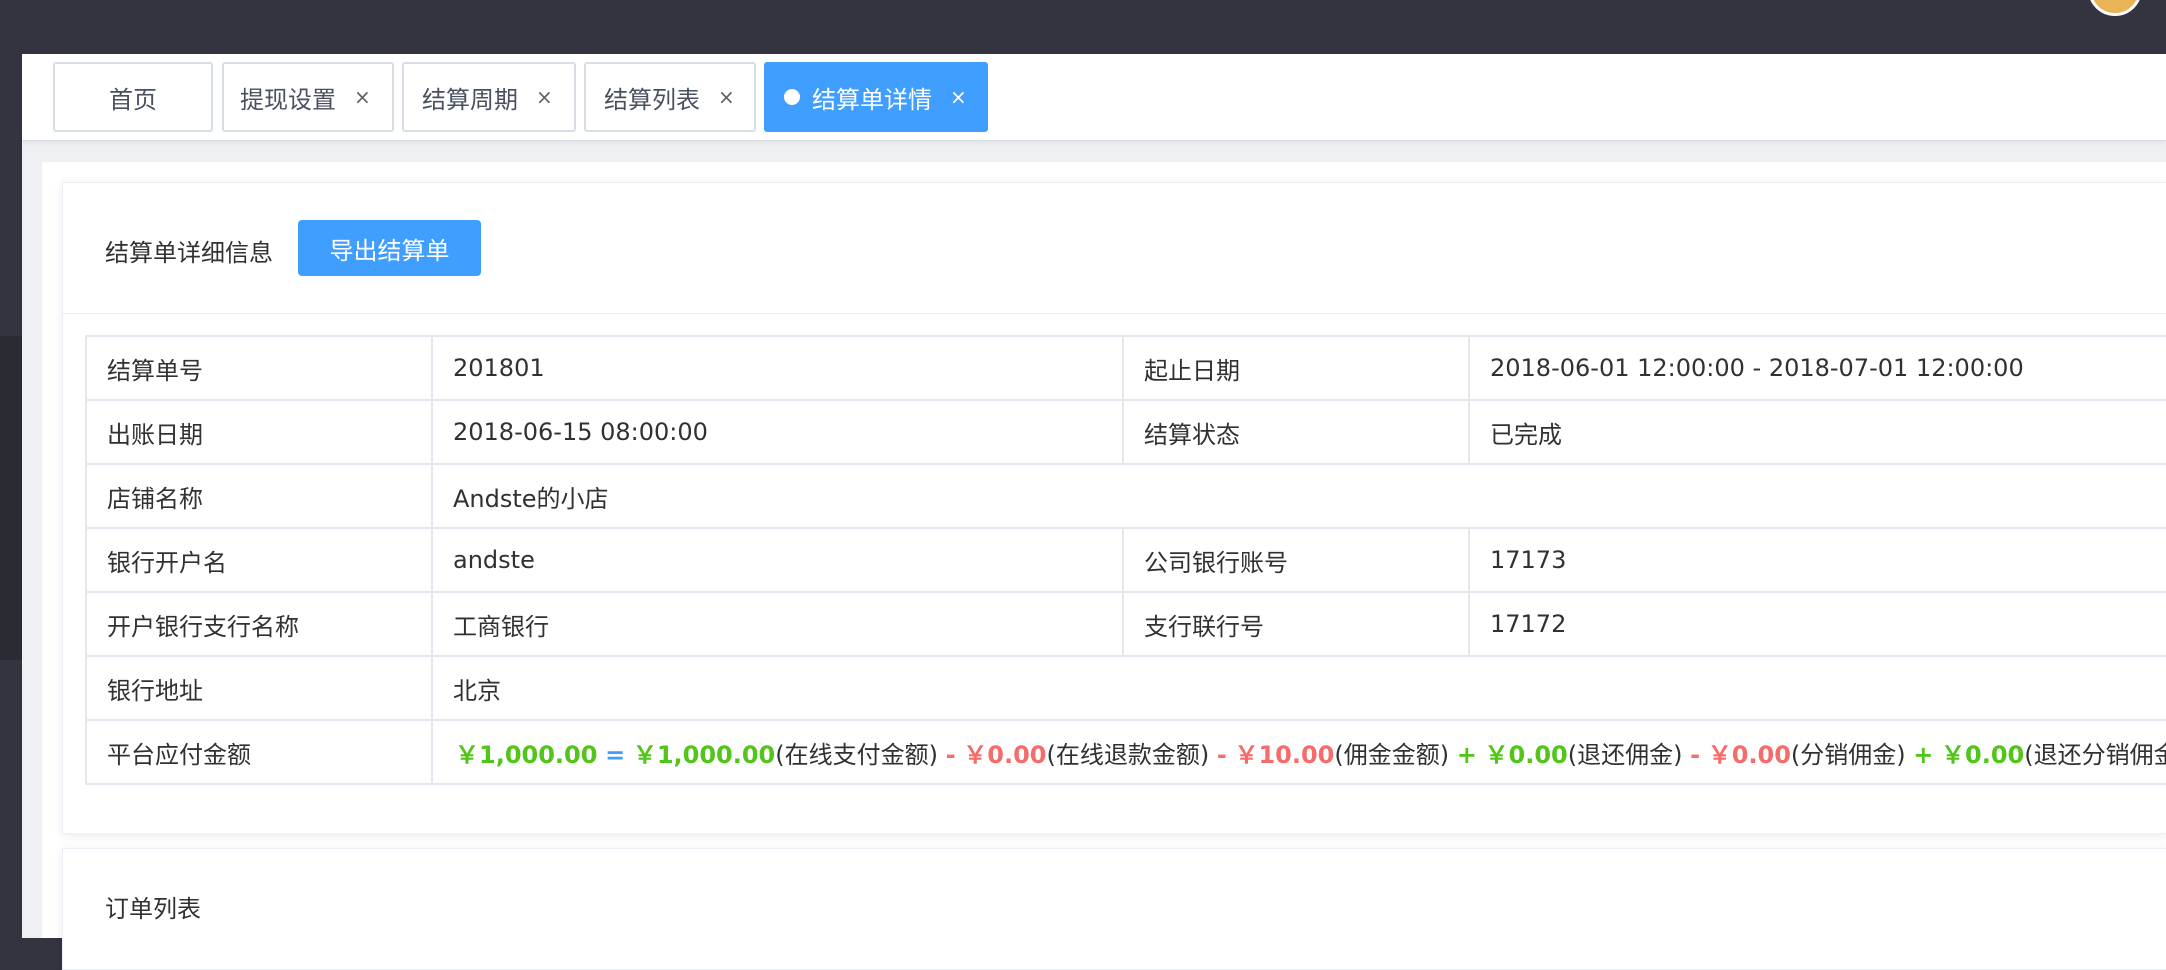 The width and height of the screenshot is (2166, 970). I want to click on commission-label: (佣金金额), so click(1392, 754).